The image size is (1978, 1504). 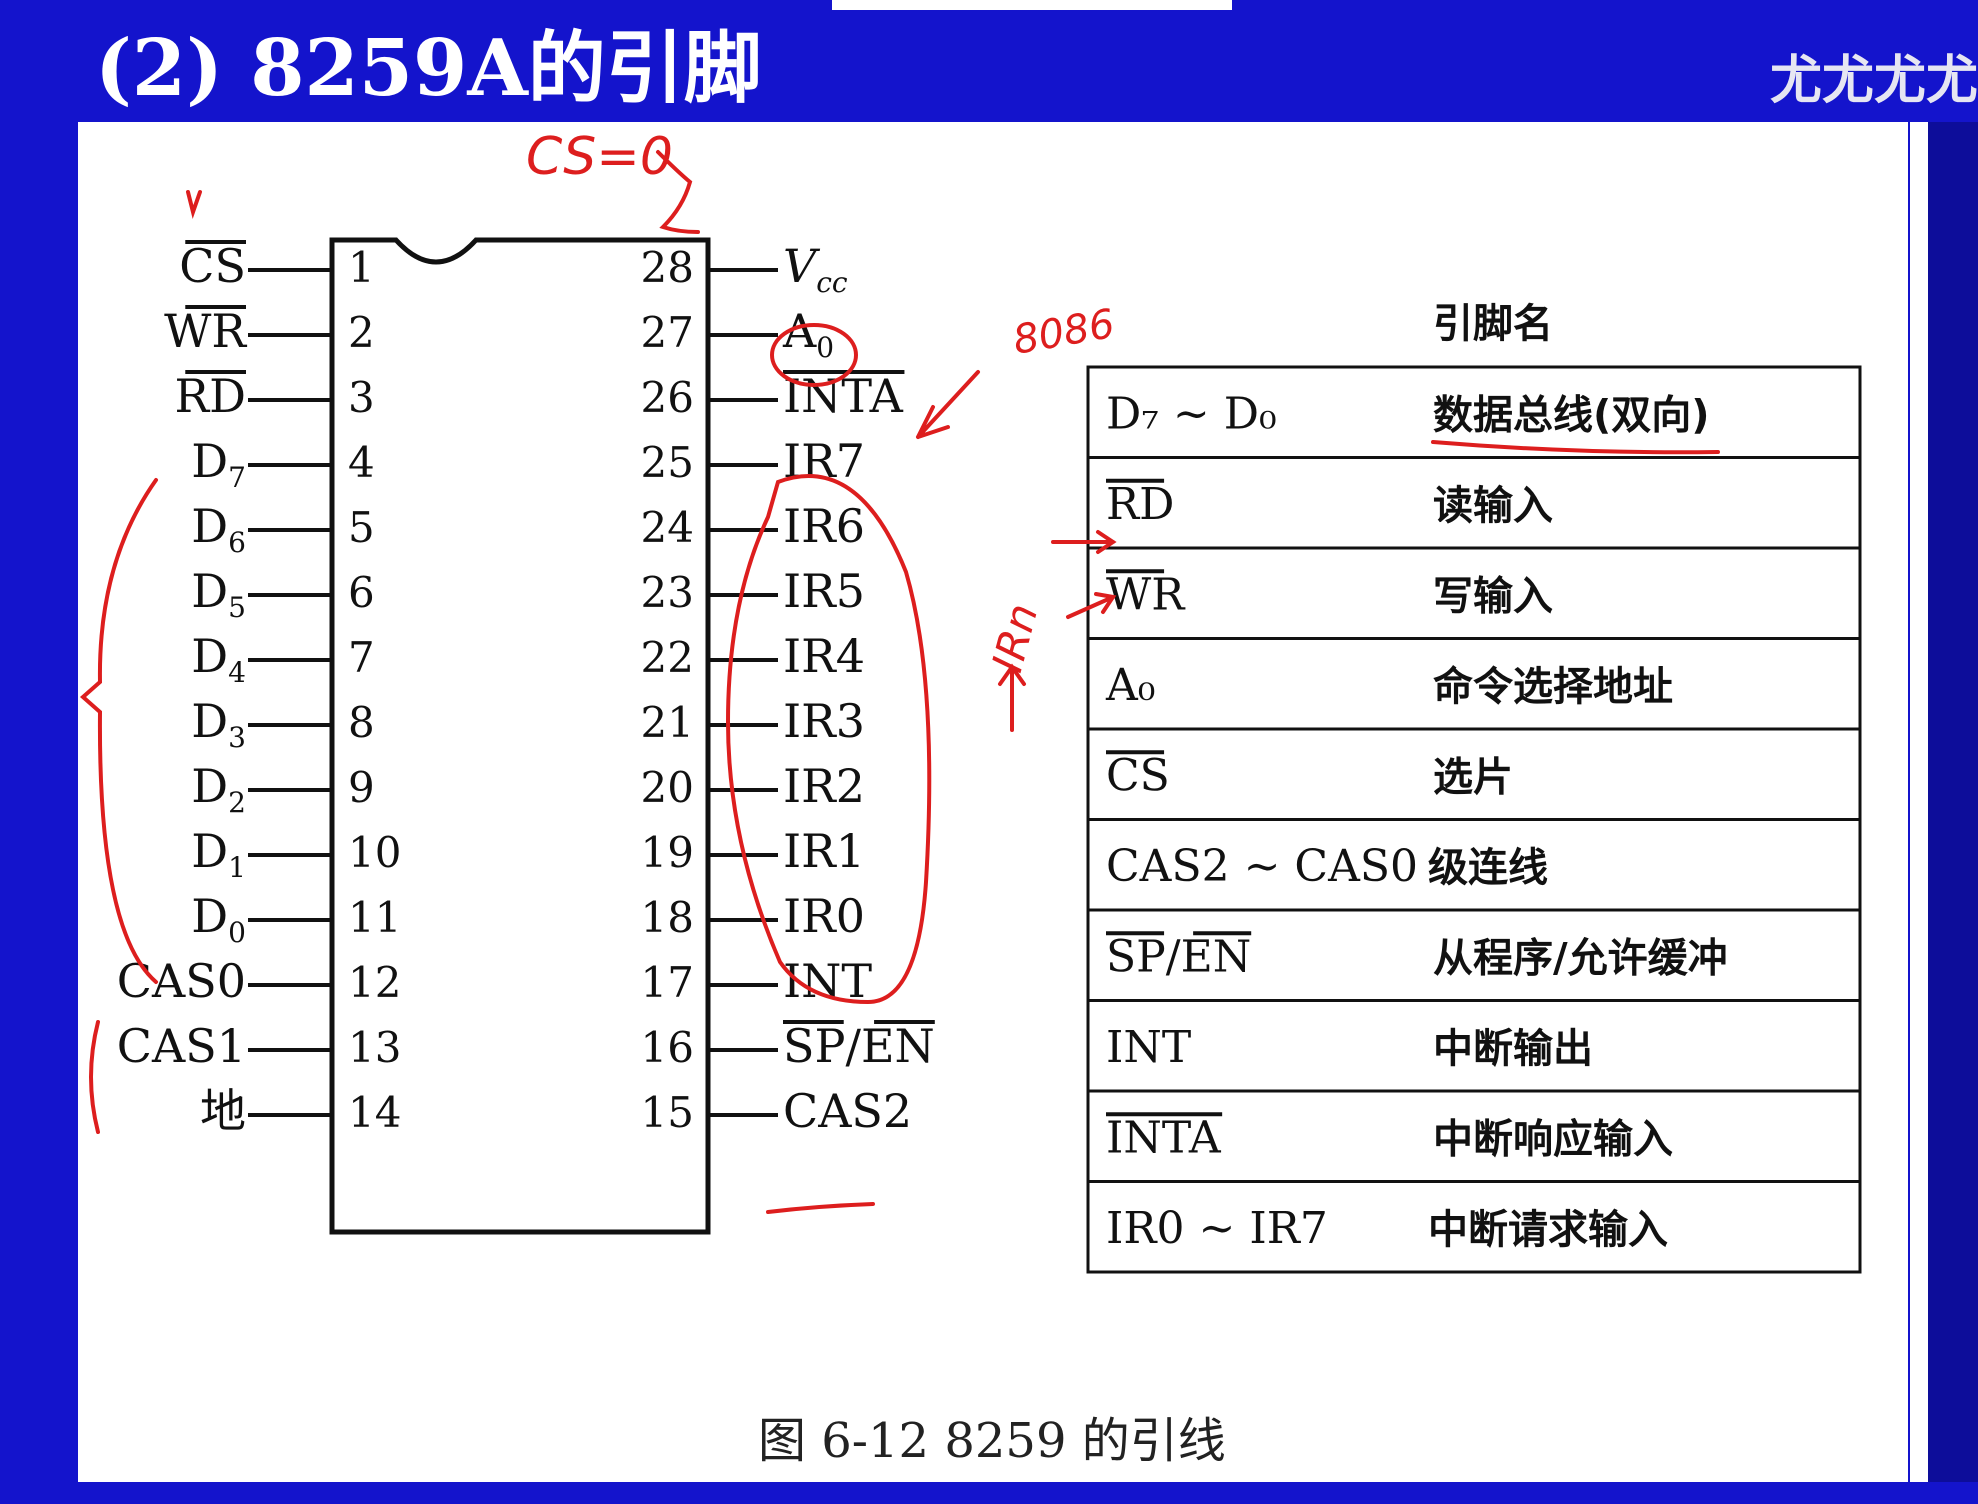 What do you see at coordinates (824, 461) in the screenshot?
I see `pin-label: IR7` at bounding box center [824, 461].